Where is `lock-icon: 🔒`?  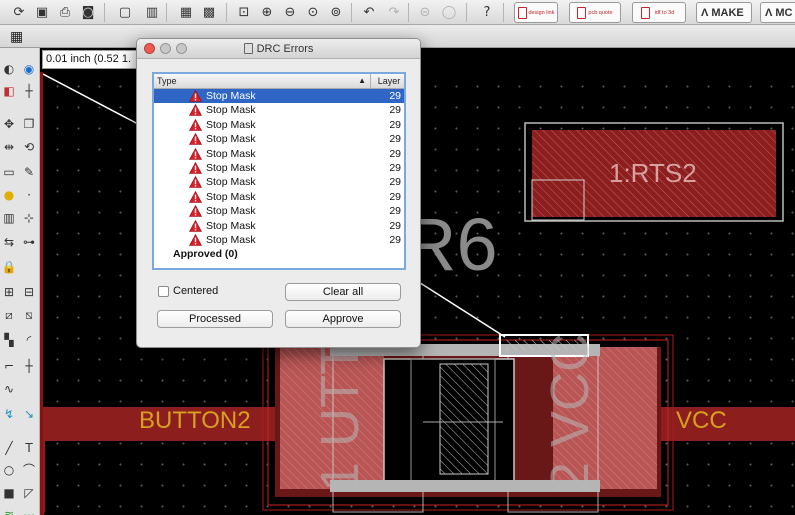 lock-icon: 🔒 is located at coordinates (9, 267).